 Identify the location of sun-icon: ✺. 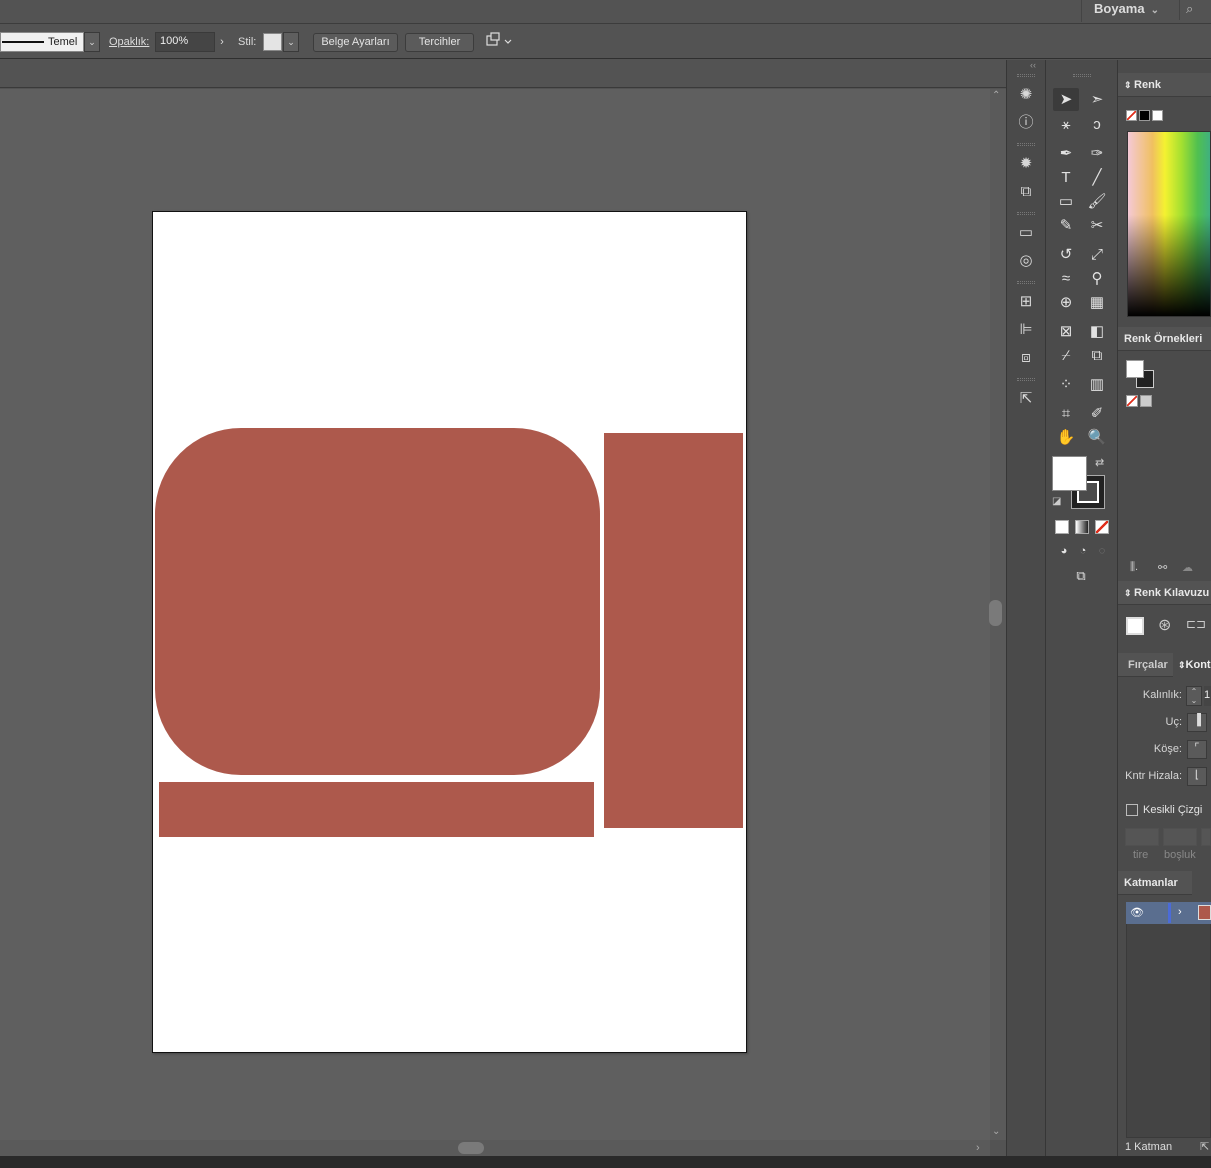
(1026, 95).